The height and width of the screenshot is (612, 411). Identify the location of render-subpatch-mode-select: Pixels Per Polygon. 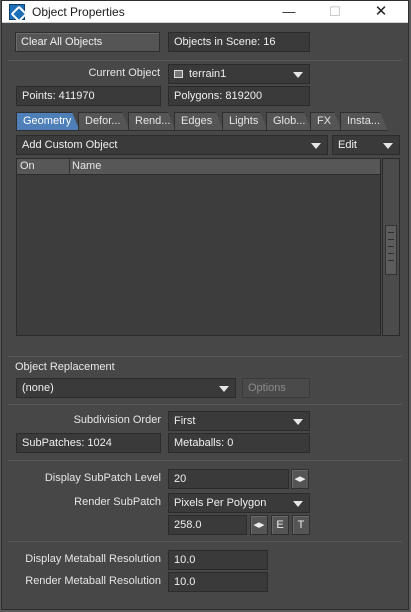
(239, 503).